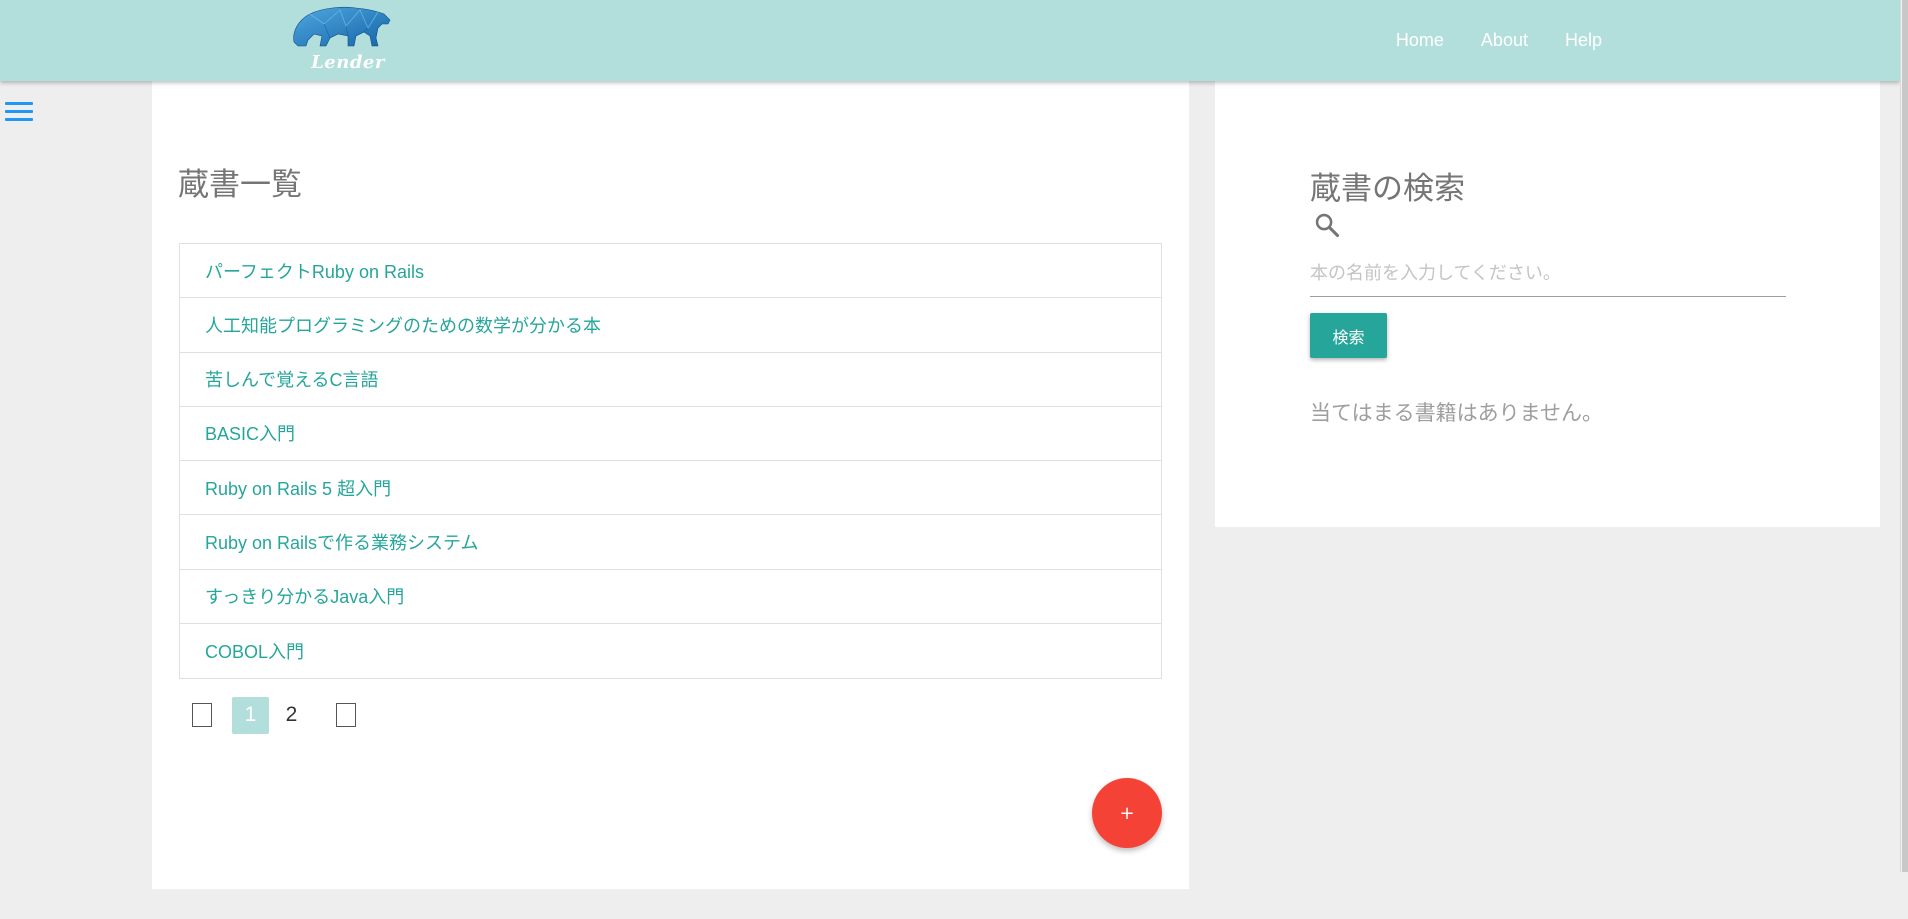 This screenshot has height=919, width=1908. What do you see at coordinates (1504, 40) in the screenshot?
I see `nav-link-about: About` at bounding box center [1504, 40].